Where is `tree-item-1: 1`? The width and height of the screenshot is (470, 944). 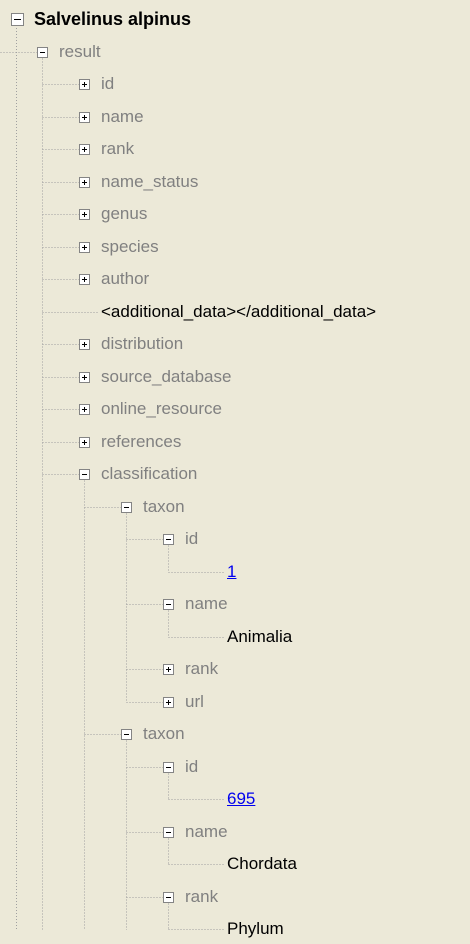 tree-item-1: 1 is located at coordinates (235, 572).